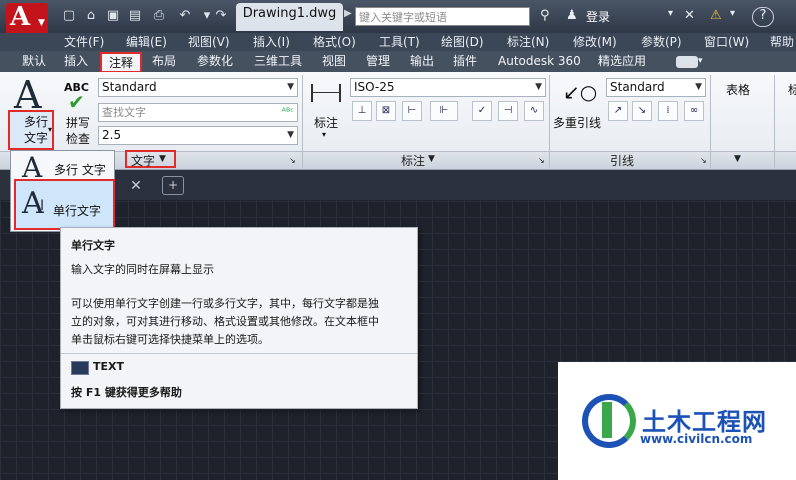 This screenshot has height=480, width=796. I want to click on tab-default: 默认, so click(34, 61).